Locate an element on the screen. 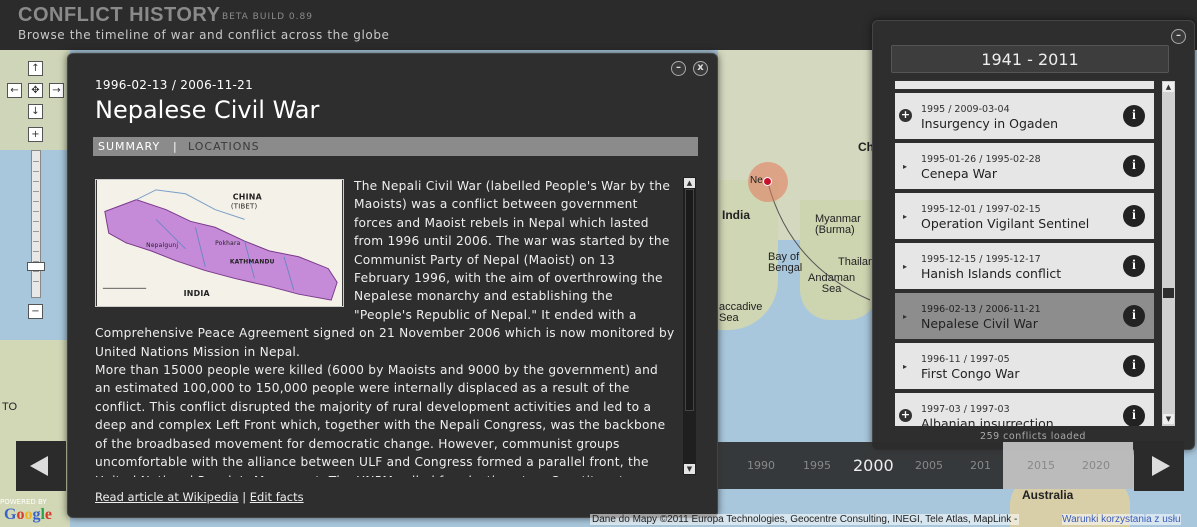  timeline-year: 2005 is located at coordinates (929, 465).